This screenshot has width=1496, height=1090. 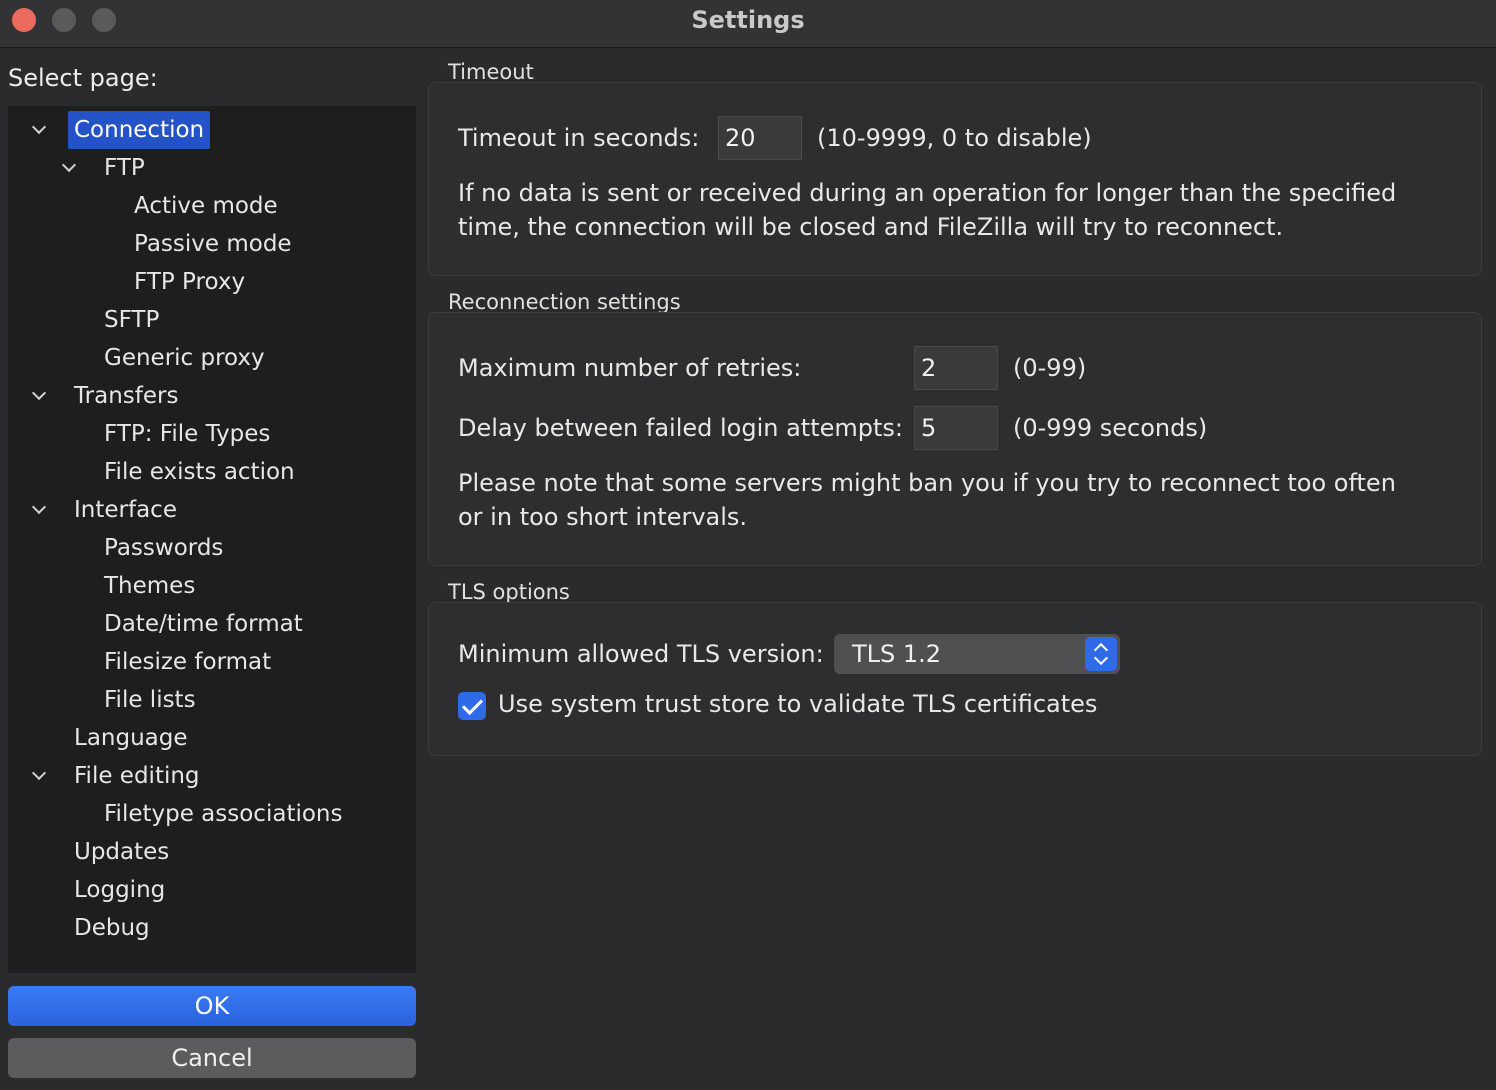 I want to click on window-title: Settings, so click(x=748, y=20).